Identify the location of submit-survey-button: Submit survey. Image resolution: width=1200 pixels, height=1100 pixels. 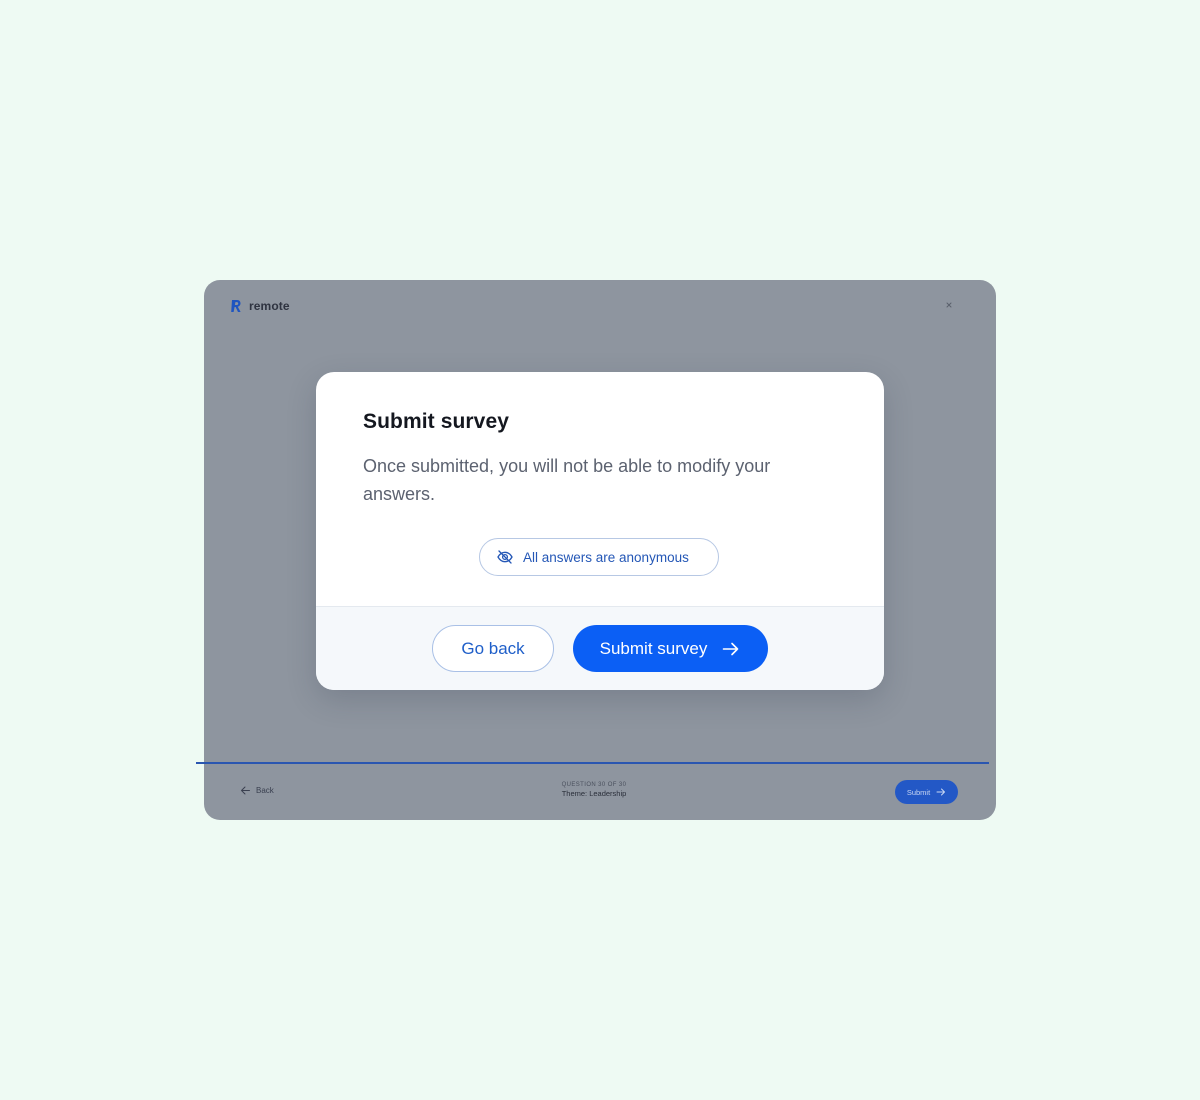
(670, 648).